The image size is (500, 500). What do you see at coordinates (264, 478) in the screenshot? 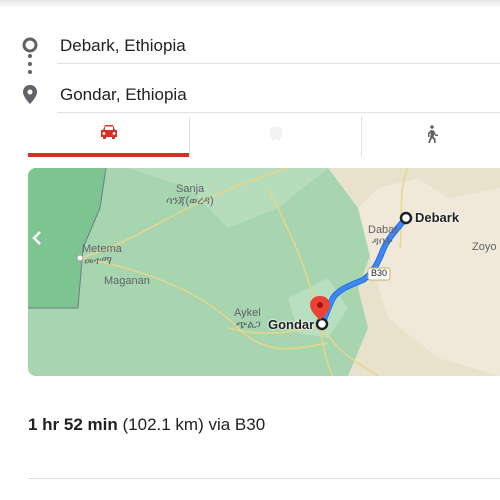
I see `bottom-divider` at bounding box center [264, 478].